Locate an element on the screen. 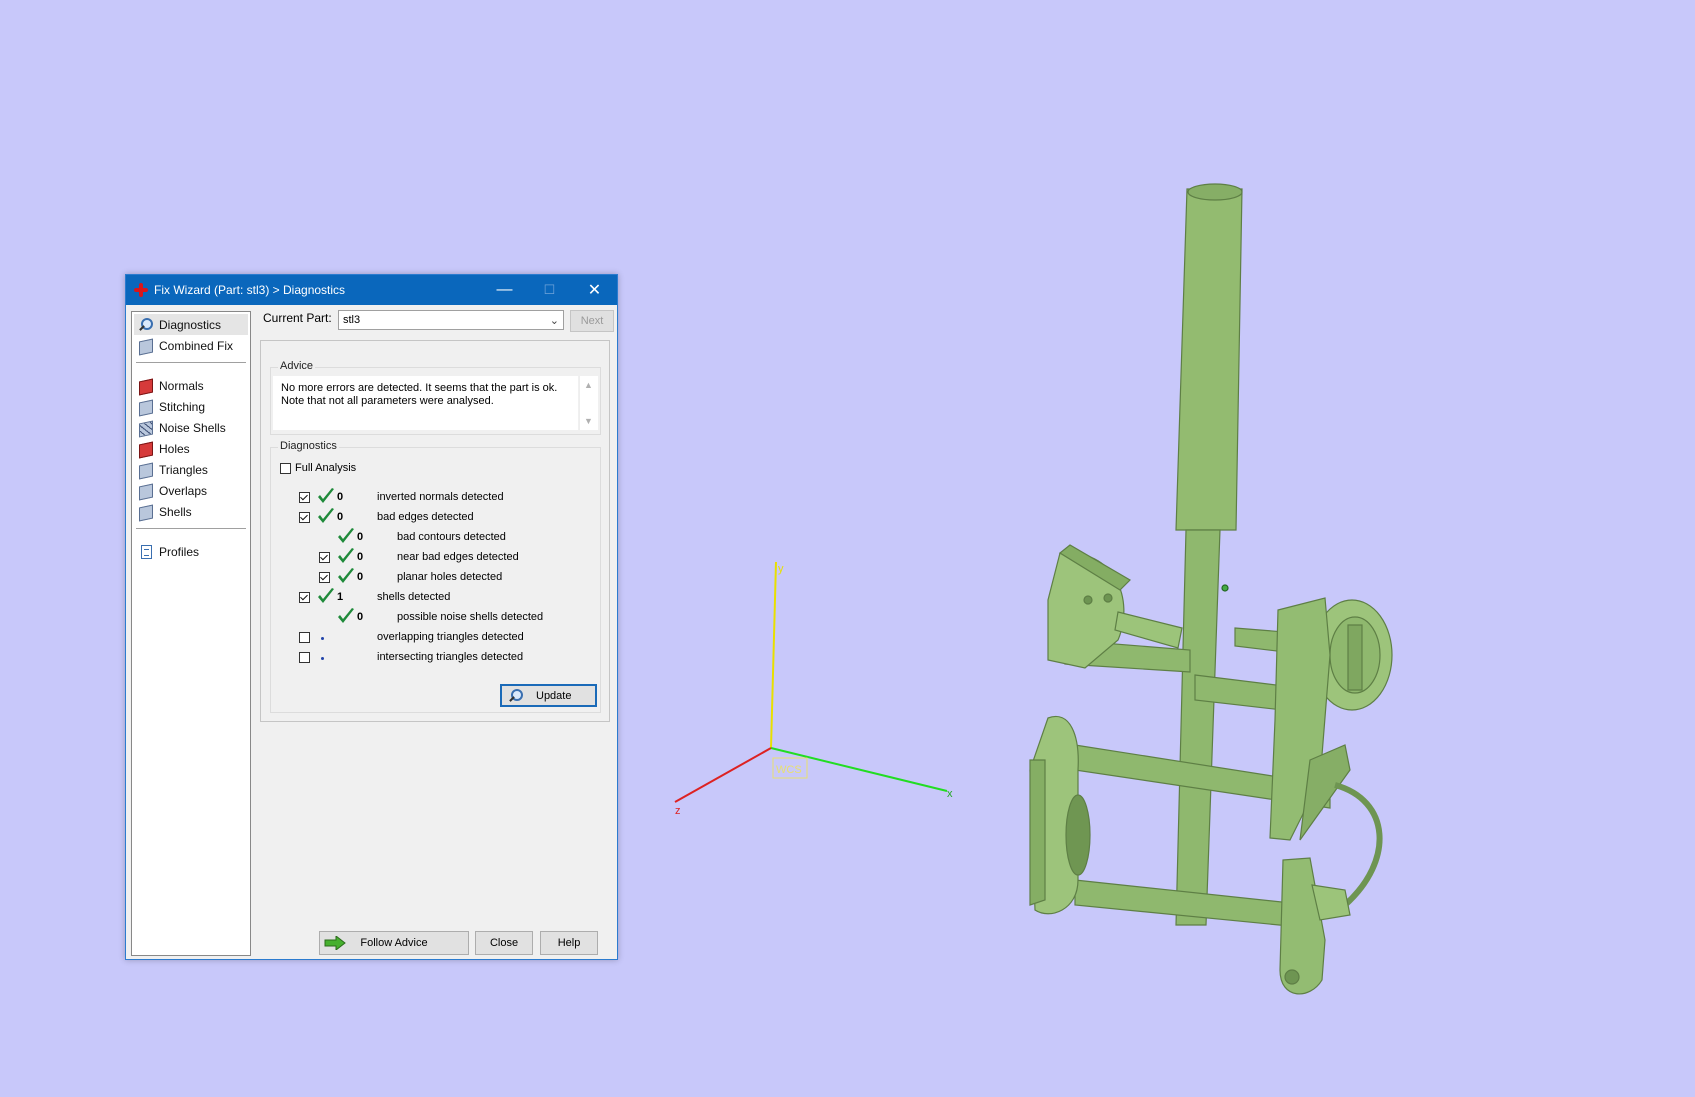 Image resolution: width=1695 pixels, height=1097 pixels. wcs-label: WCS is located at coordinates (789, 770).